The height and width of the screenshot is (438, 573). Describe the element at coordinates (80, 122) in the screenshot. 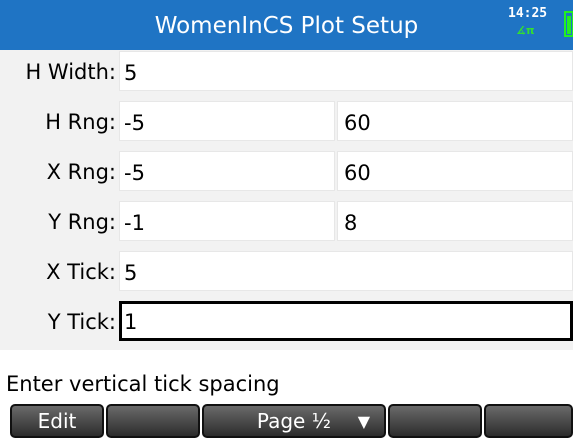

I see `h-range-label: H Rng:` at that location.